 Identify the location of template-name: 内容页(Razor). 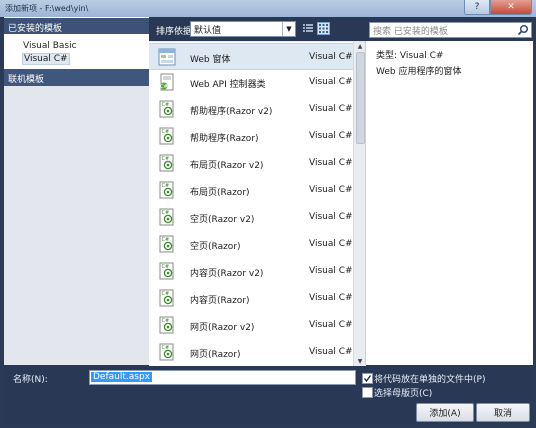
(220, 301).